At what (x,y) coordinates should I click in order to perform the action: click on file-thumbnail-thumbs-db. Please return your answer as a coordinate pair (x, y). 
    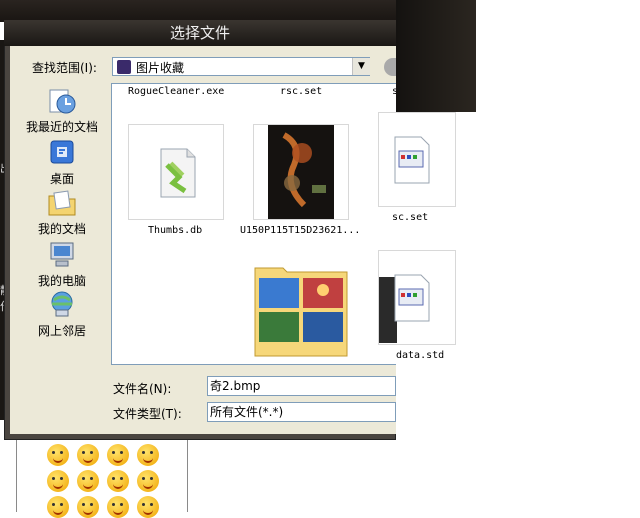
    Looking at the image, I should click on (176, 172).